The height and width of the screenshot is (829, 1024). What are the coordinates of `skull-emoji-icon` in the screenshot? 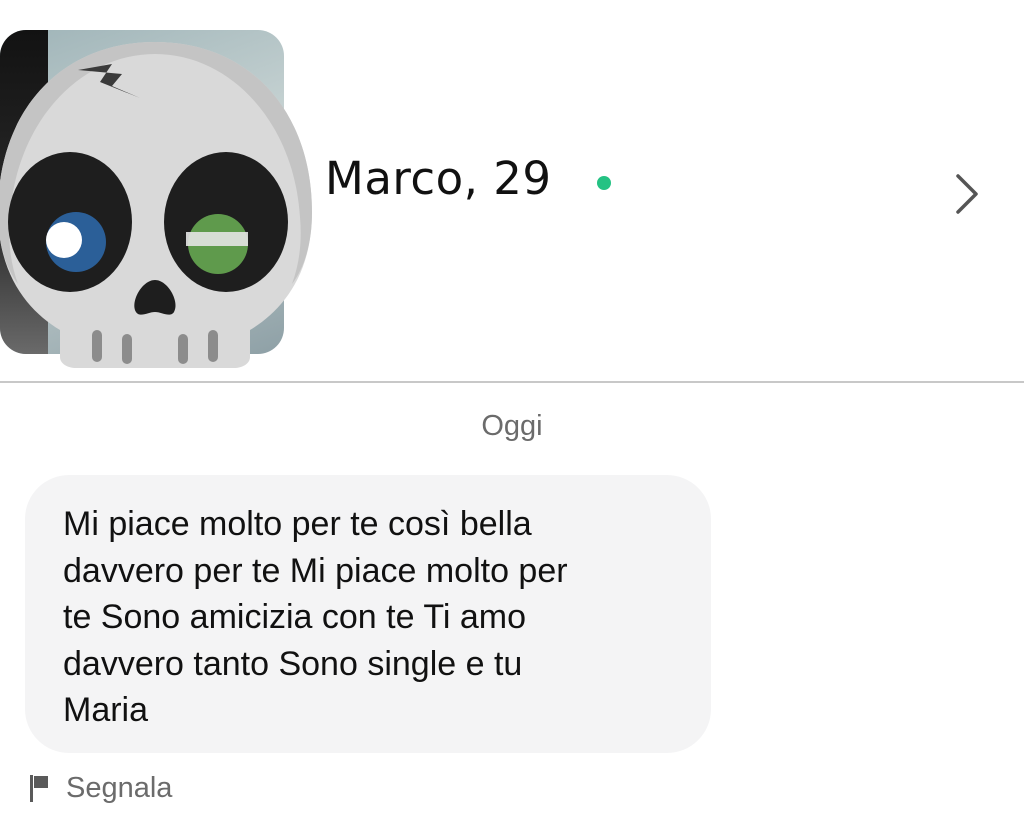 It's located at (156, 205).